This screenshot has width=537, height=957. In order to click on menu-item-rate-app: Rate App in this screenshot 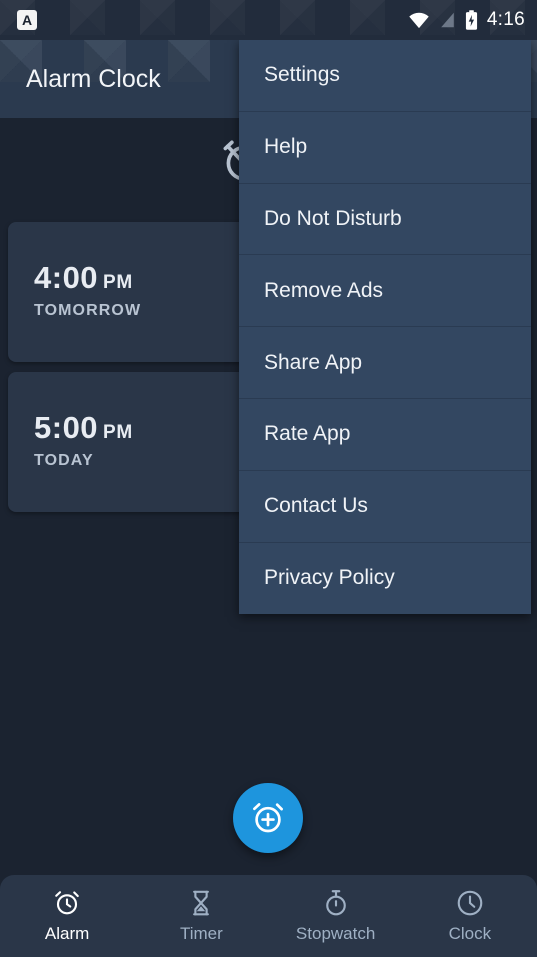, I will do `click(385, 435)`.